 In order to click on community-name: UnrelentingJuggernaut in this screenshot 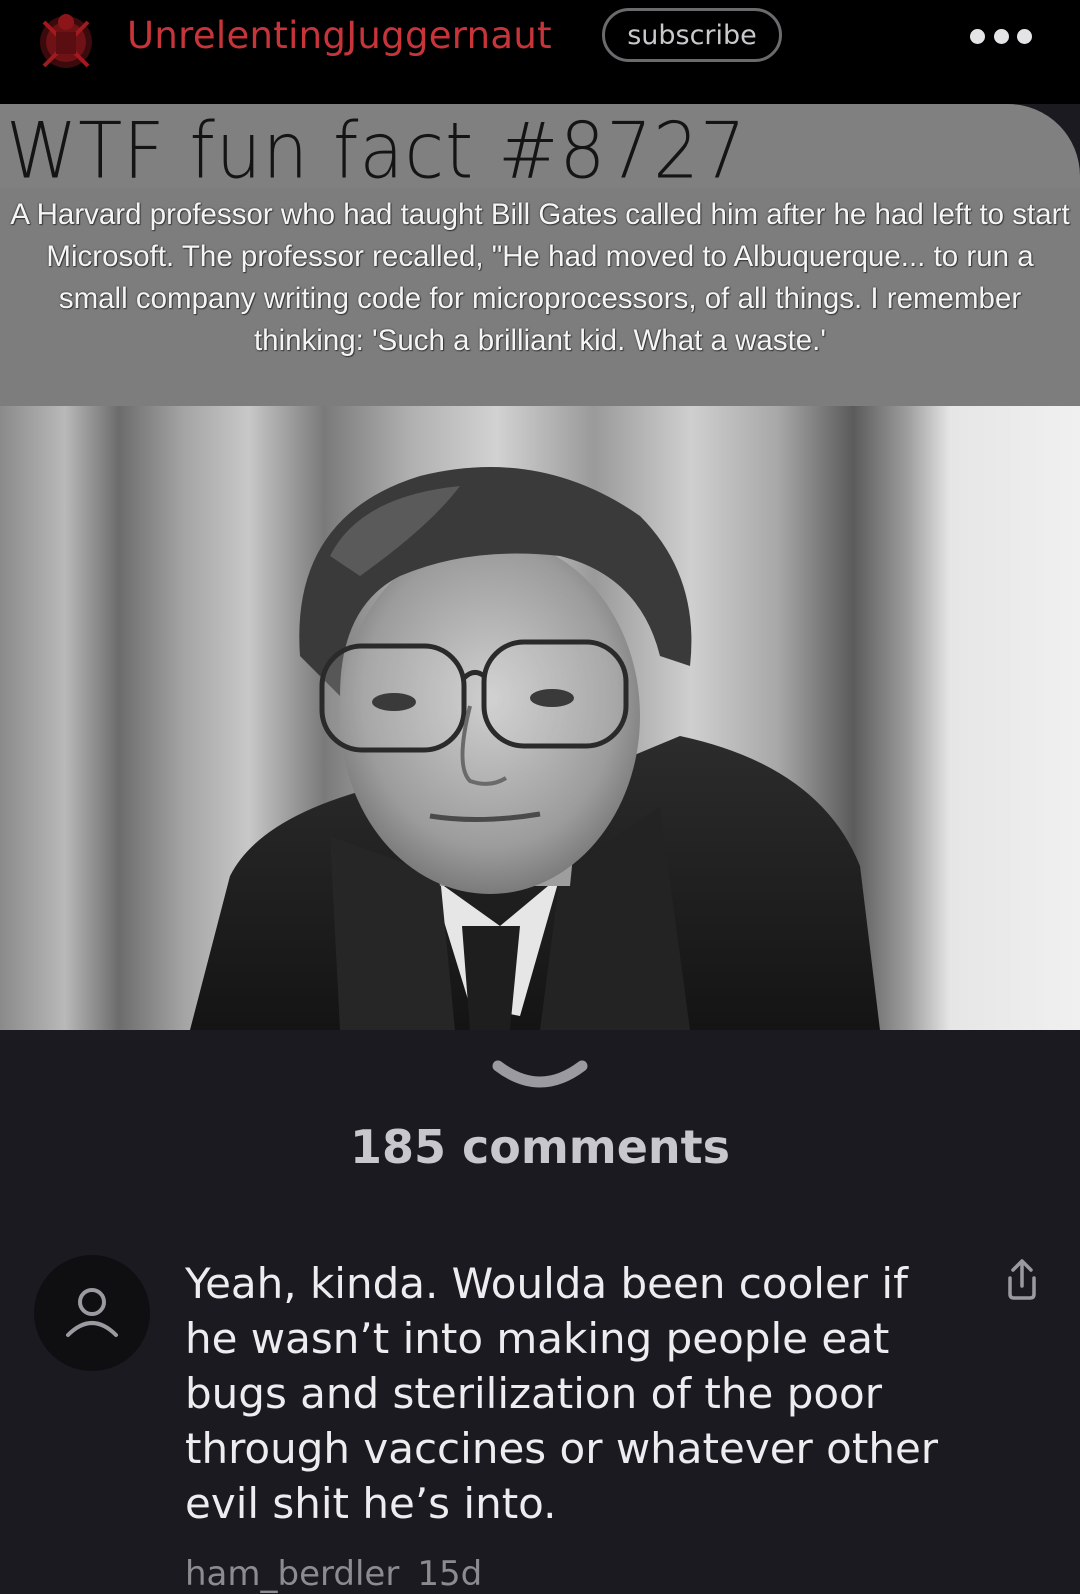, I will do `click(339, 36)`.